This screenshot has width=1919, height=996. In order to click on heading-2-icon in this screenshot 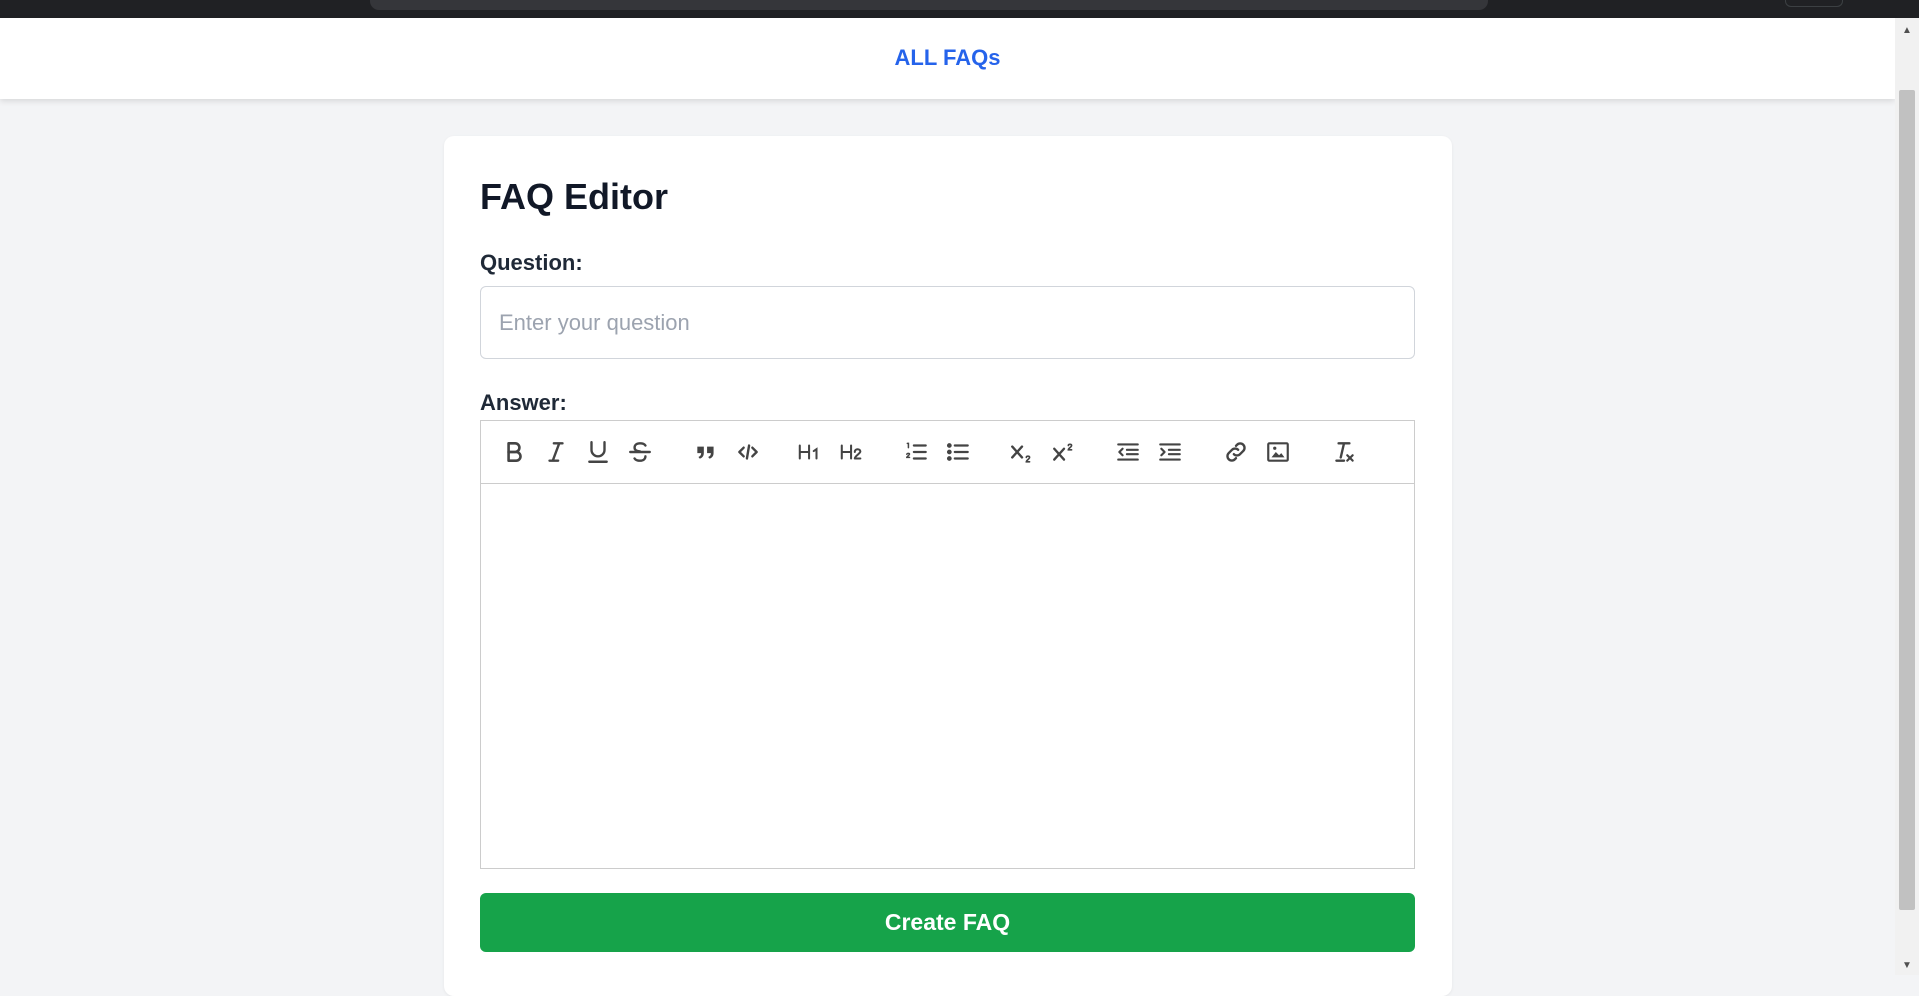, I will do `click(852, 452)`.